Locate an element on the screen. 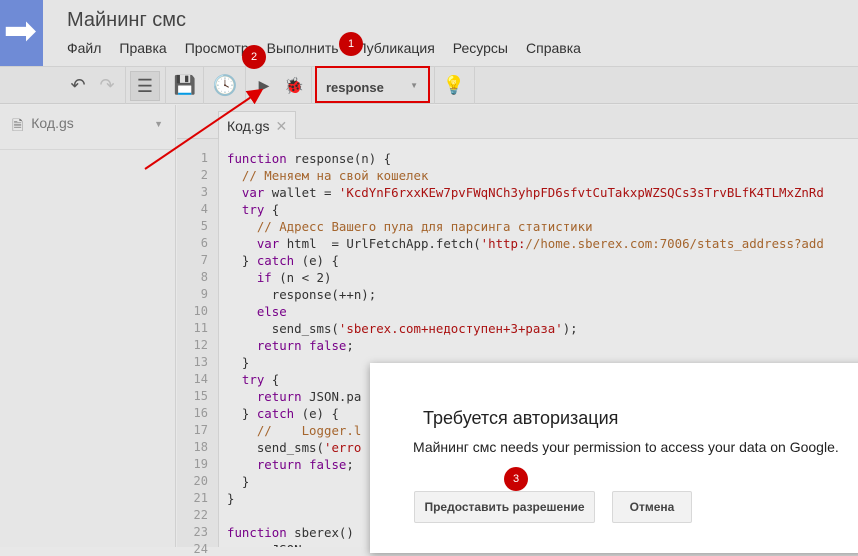 The height and width of the screenshot is (556, 858). annotation-arrow is located at coordinates (204, 129).